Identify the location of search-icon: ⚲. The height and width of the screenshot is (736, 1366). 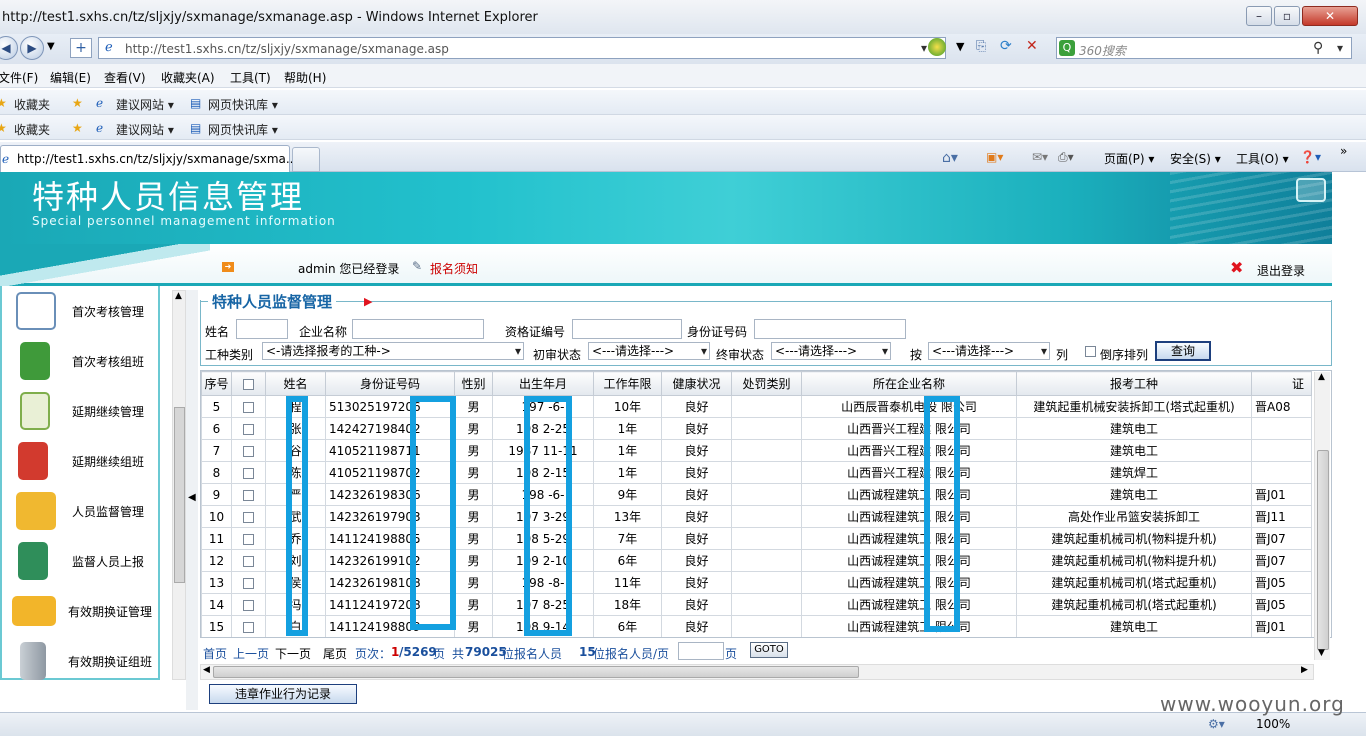
(1318, 48).